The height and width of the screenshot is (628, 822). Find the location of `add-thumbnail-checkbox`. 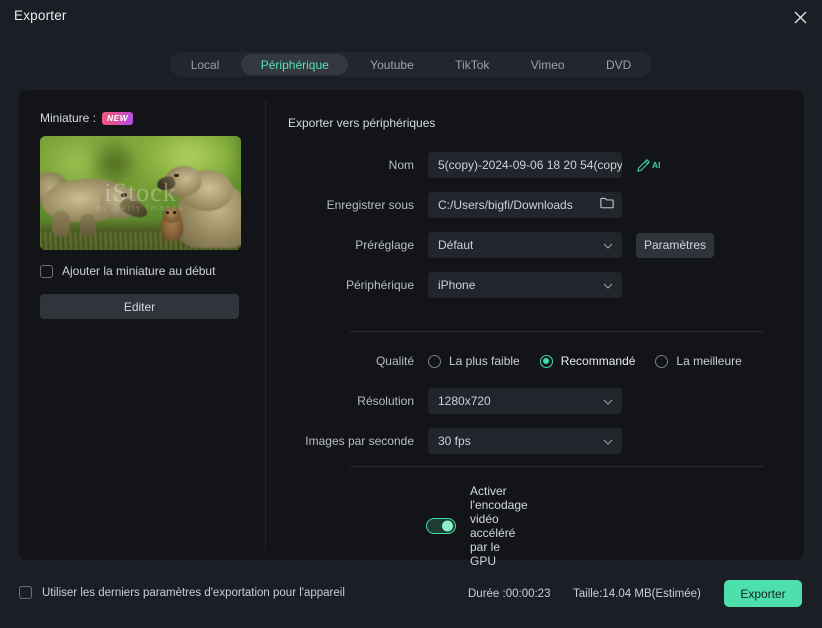

add-thumbnail-checkbox is located at coordinates (46, 271).